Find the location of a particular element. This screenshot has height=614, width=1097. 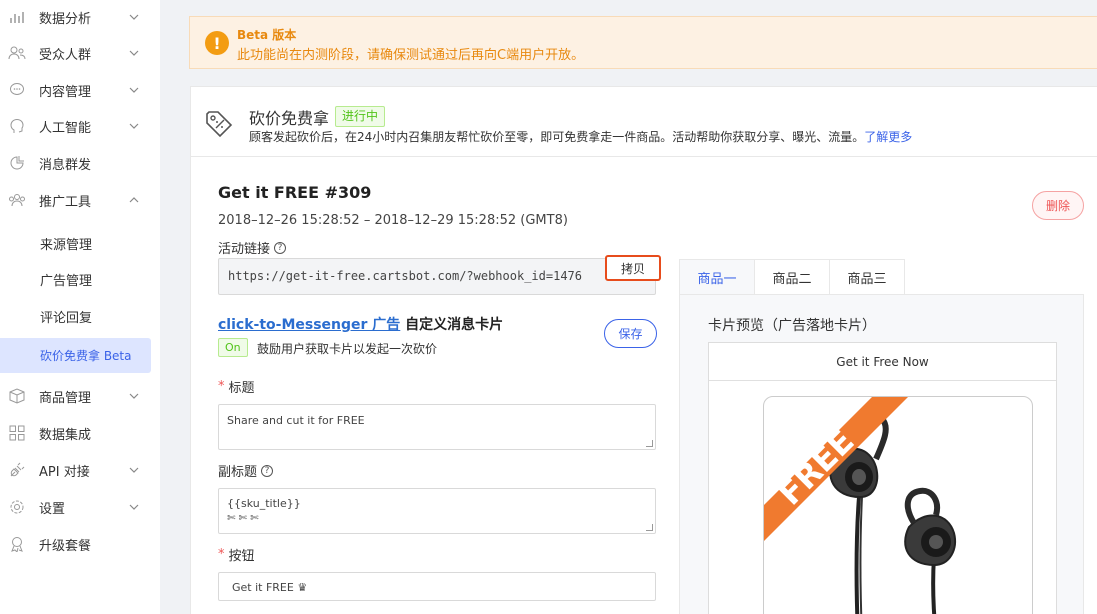

beta-alert: ! Beta 版本 此功能尚在内测阶段，请确保测试通过后再向C端用户开放。 is located at coordinates (643, 42).